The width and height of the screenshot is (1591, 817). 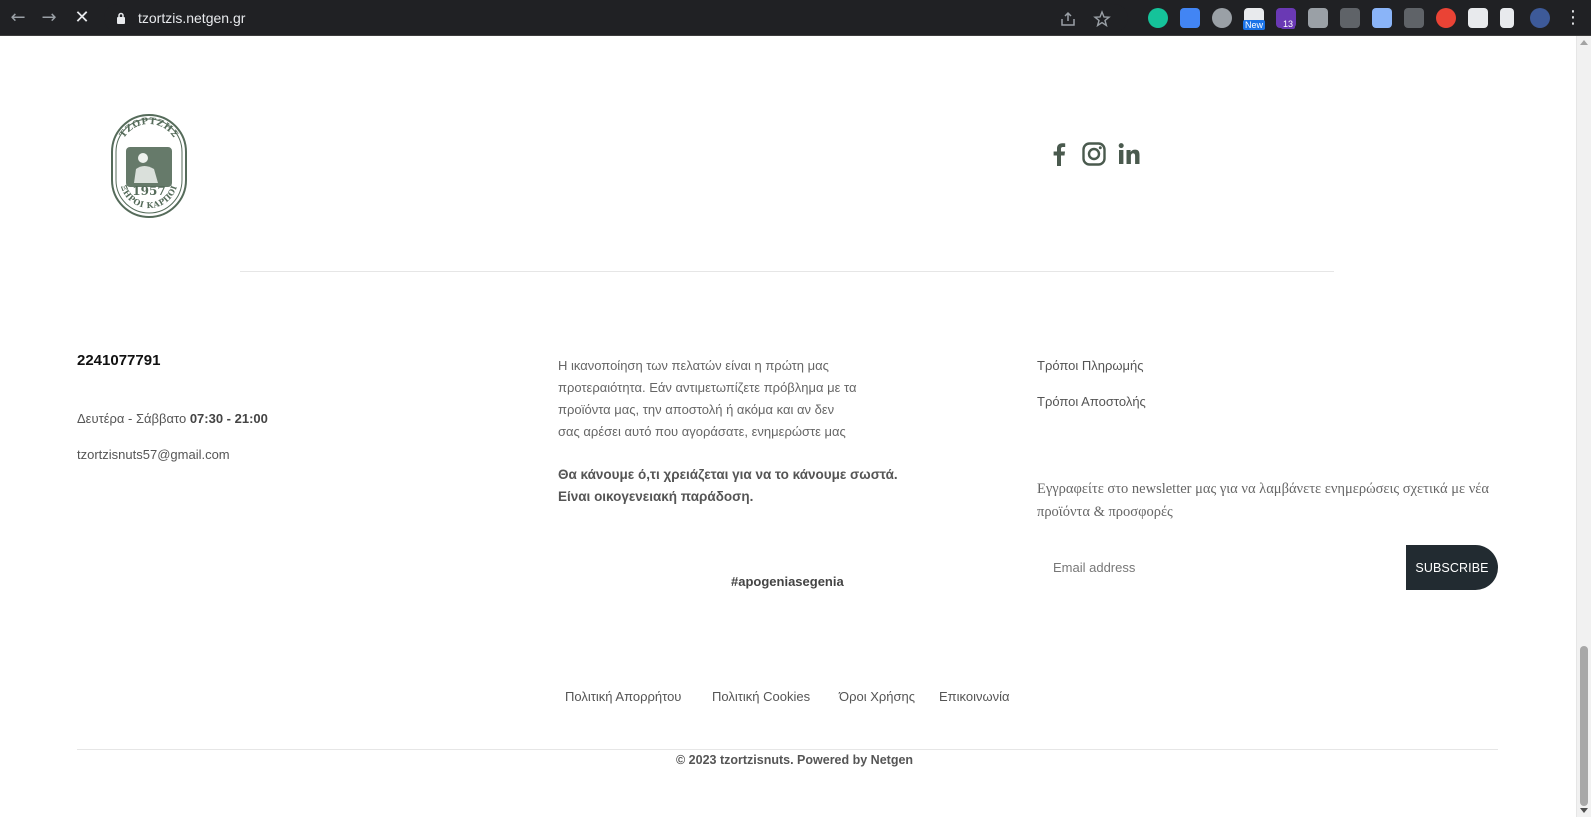 I want to click on chrome-extension-icon, so click(x=1446, y=18).